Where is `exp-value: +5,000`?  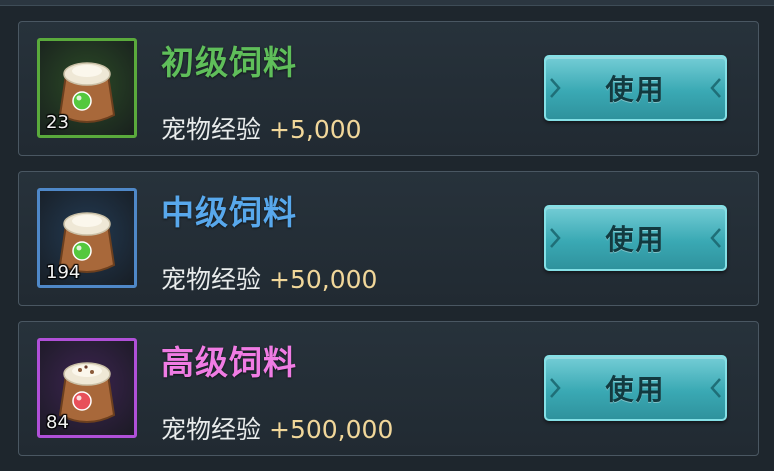
exp-value: +5,000 is located at coordinates (315, 129).